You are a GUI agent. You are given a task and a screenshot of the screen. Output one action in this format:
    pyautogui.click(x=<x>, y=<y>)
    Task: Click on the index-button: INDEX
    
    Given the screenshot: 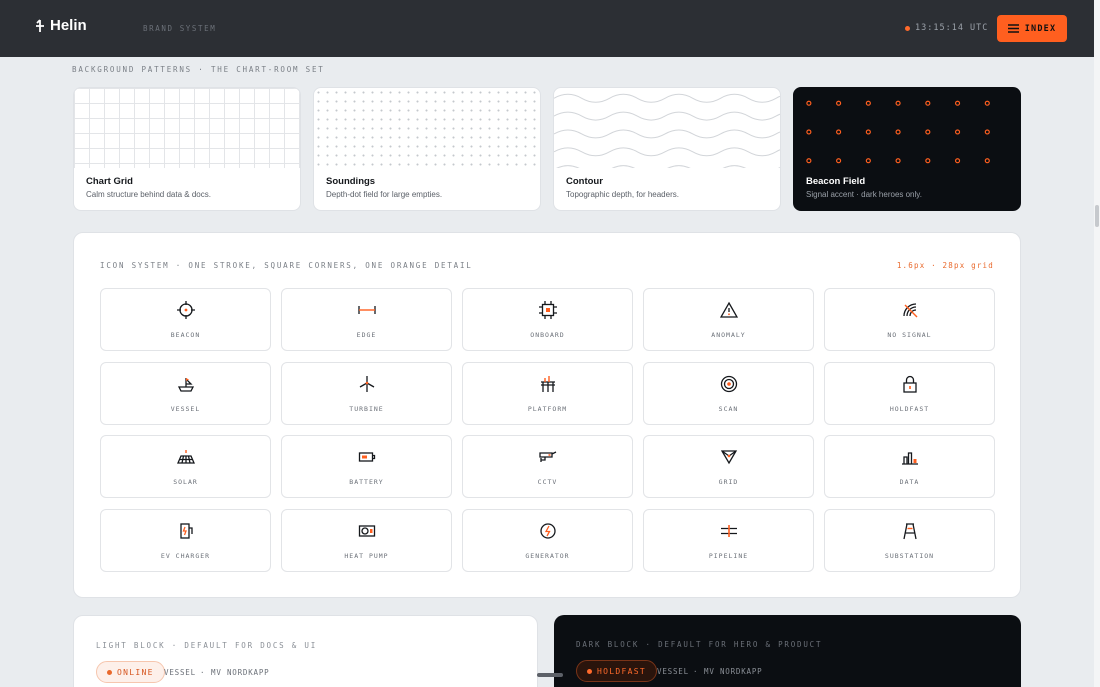 What is the action you would take?
    pyautogui.click(x=1032, y=28)
    